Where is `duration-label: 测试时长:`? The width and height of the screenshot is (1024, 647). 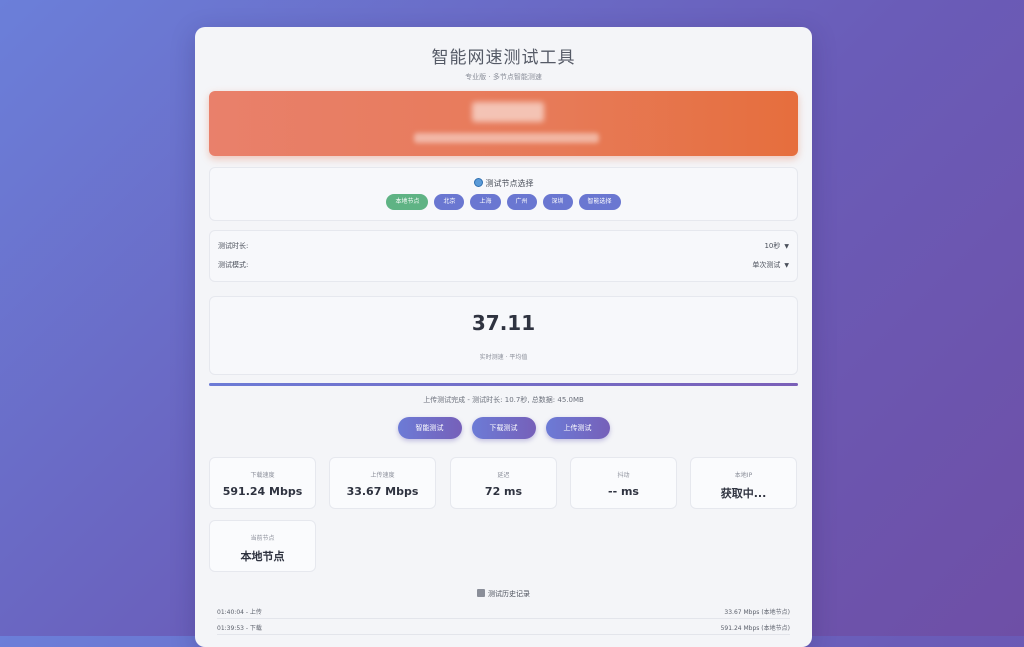 duration-label: 测试时长: is located at coordinates (233, 246).